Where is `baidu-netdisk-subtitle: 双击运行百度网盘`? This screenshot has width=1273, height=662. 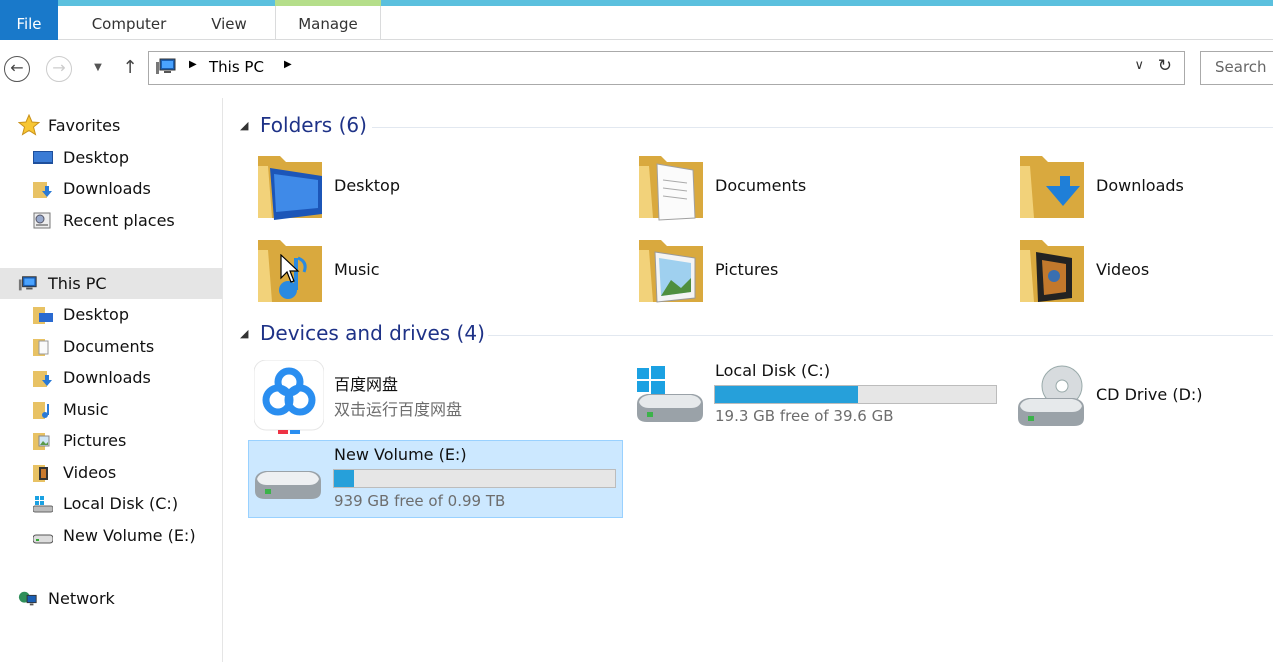
baidu-netdisk-subtitle: 双击运行百度网盘 is located at coordinates (398, 409).